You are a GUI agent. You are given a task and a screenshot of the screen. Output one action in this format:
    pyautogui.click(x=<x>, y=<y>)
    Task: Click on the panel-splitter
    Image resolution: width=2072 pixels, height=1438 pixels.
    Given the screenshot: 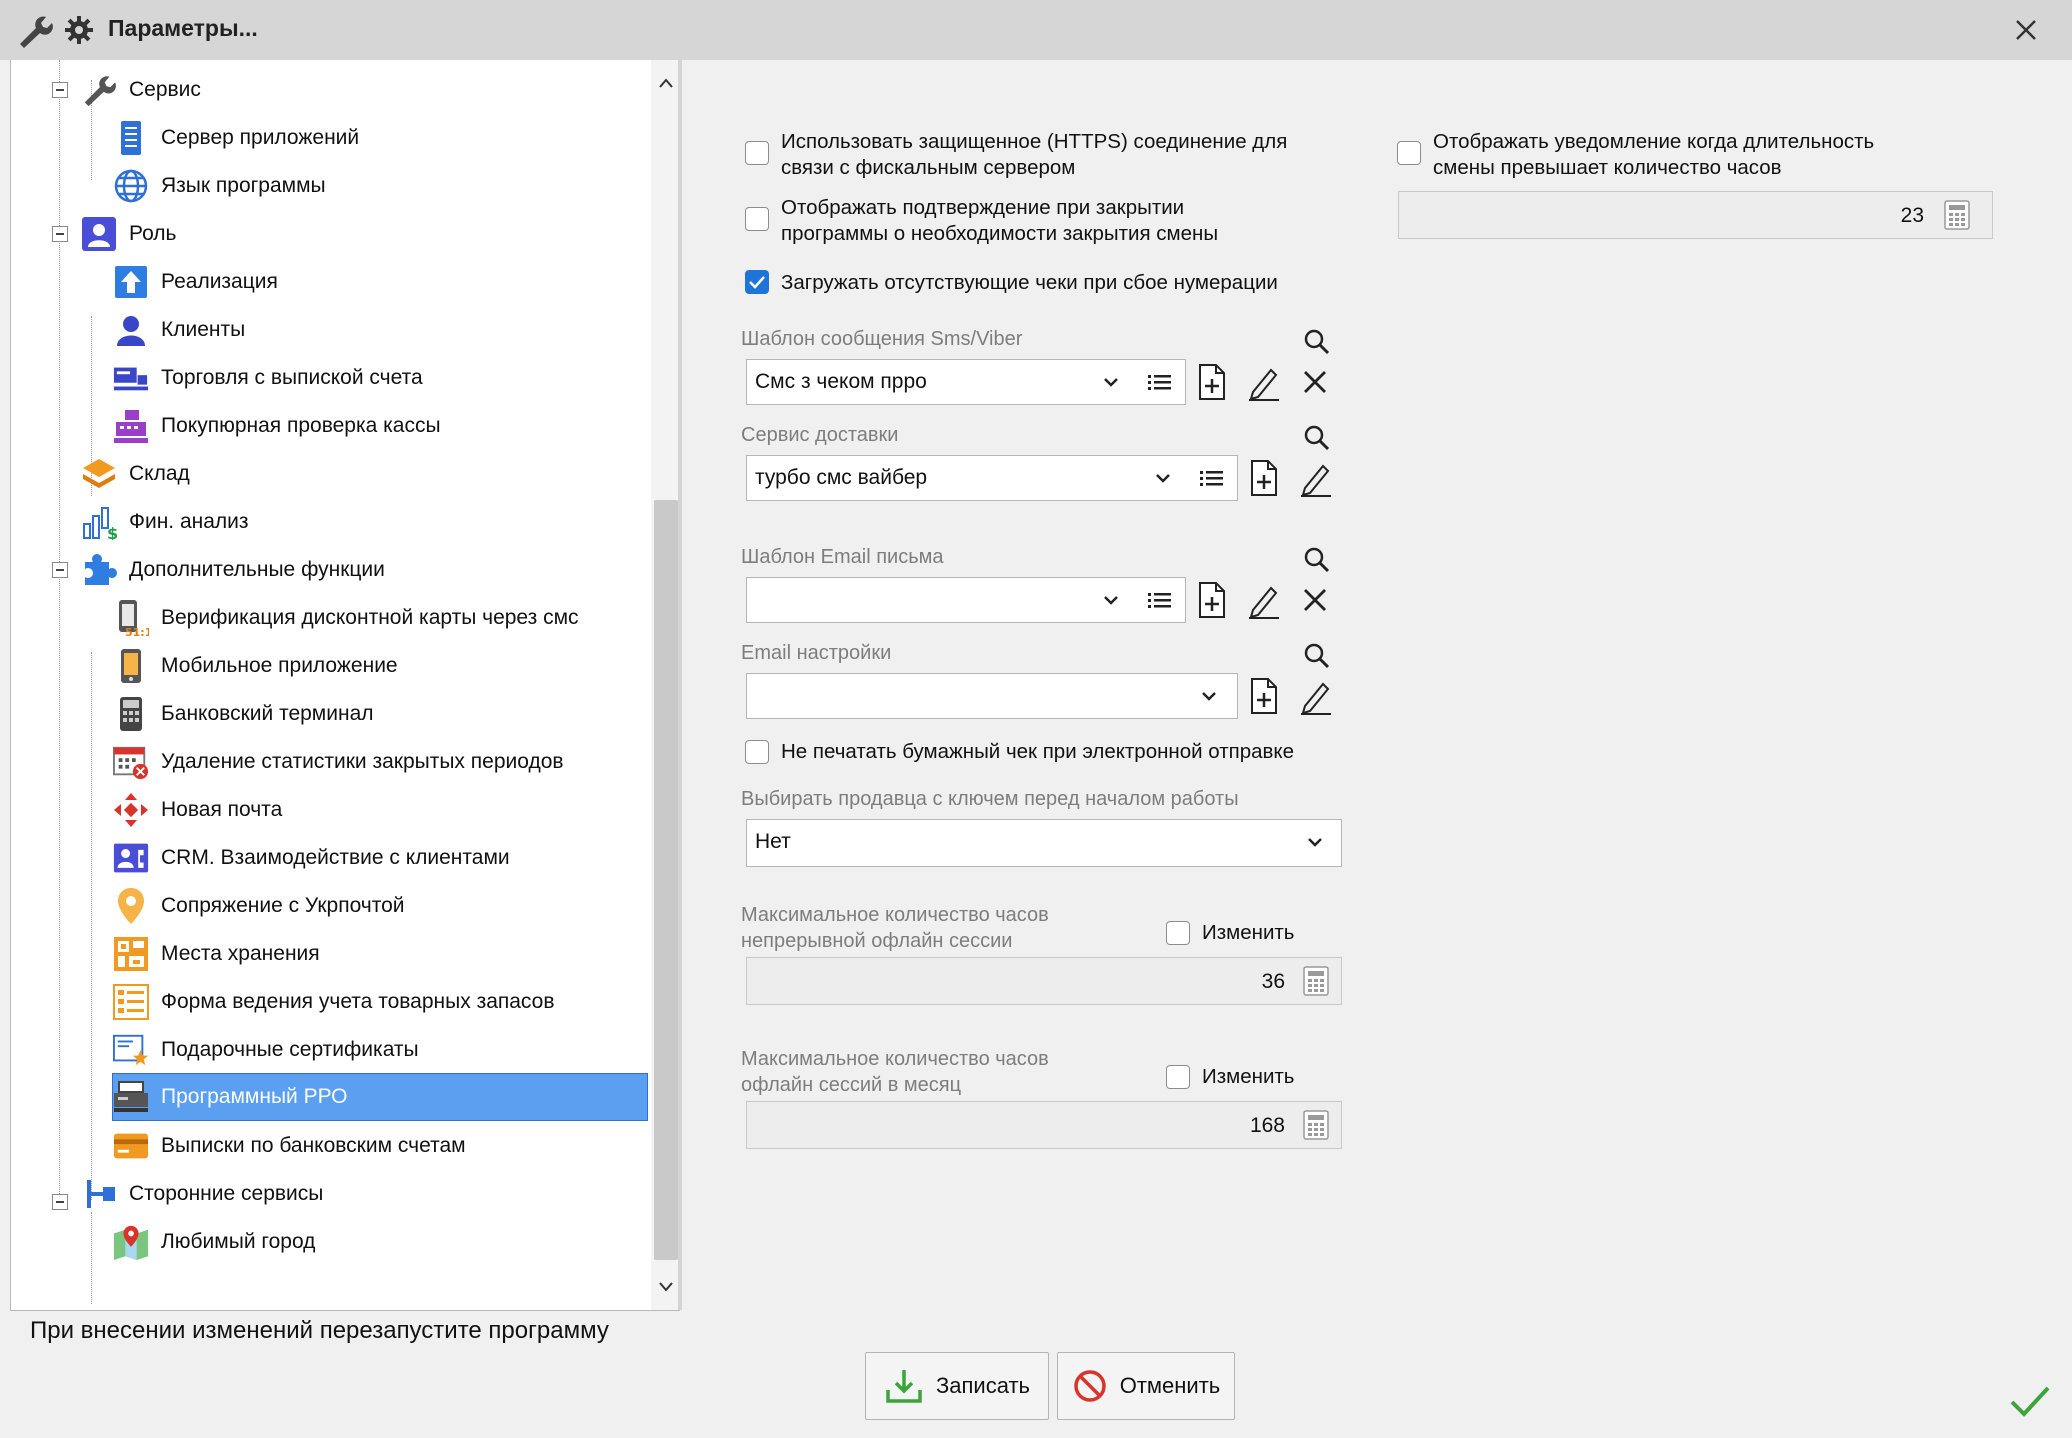 What is the action you would take?
    pyautogui.click(x=680, y=685)
    